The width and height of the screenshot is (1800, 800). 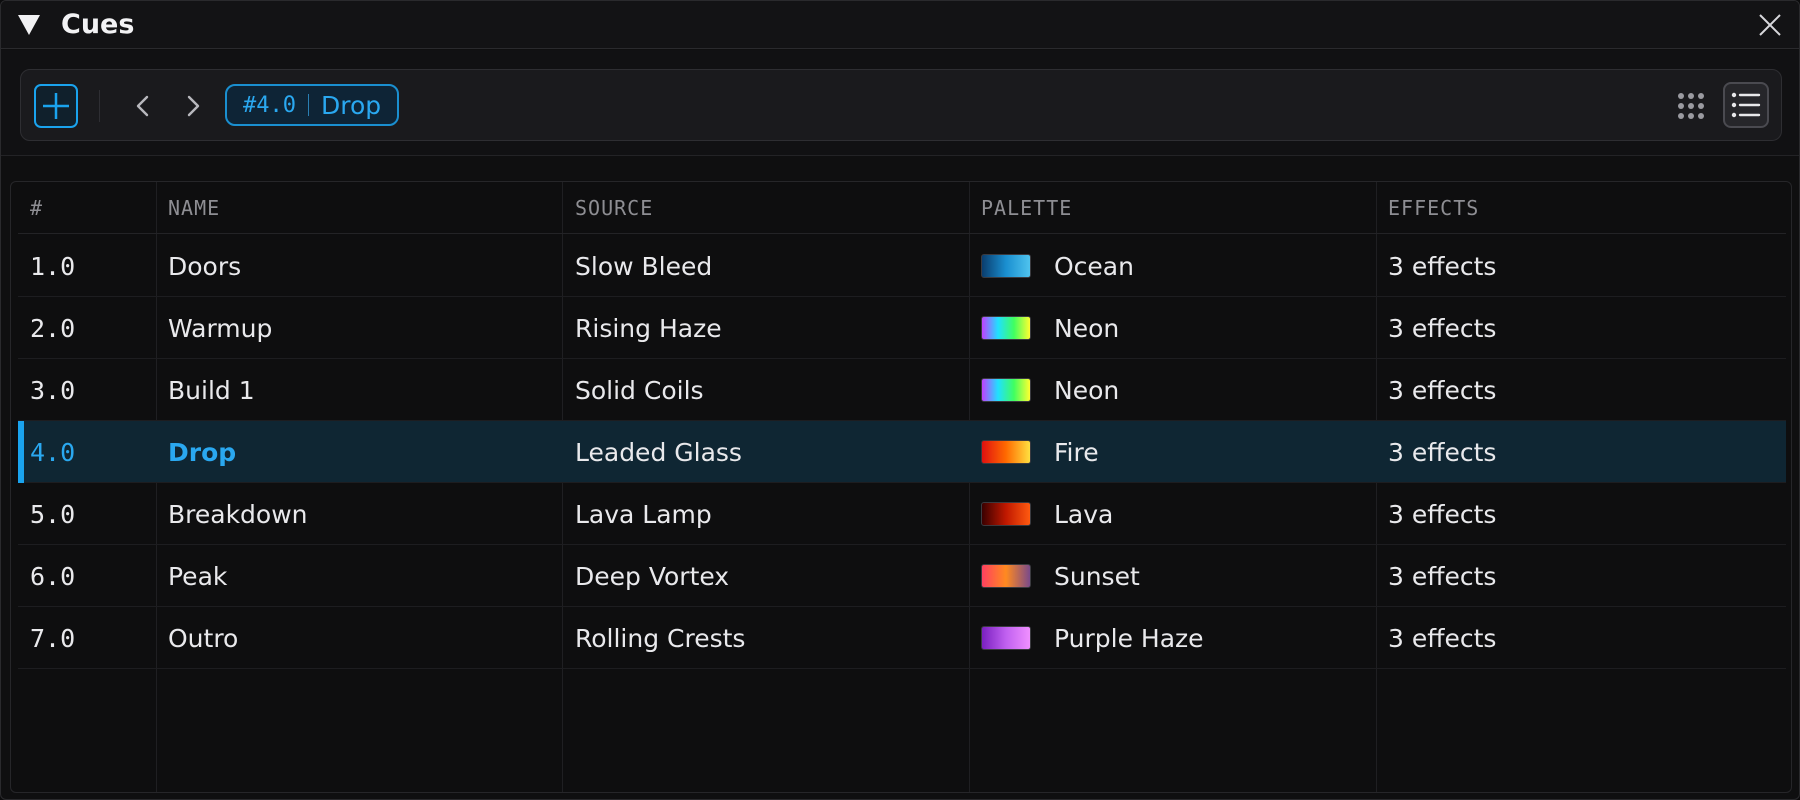 I want to click on list-icon, so click(x=1746, y=105).